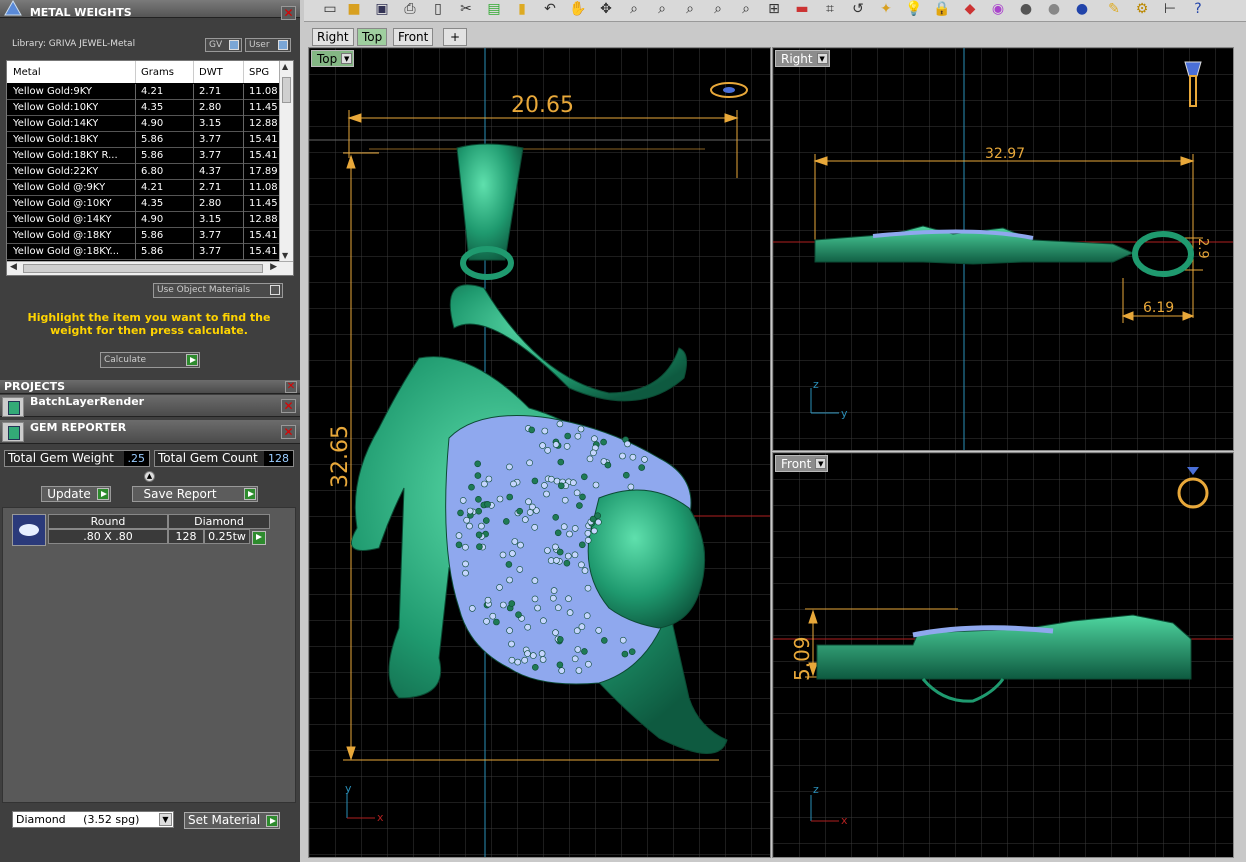  What do you see at coordinates (288, 13) in the screenshot?
I see `close-metal-weights-icon` at bounding box center [288, 13].